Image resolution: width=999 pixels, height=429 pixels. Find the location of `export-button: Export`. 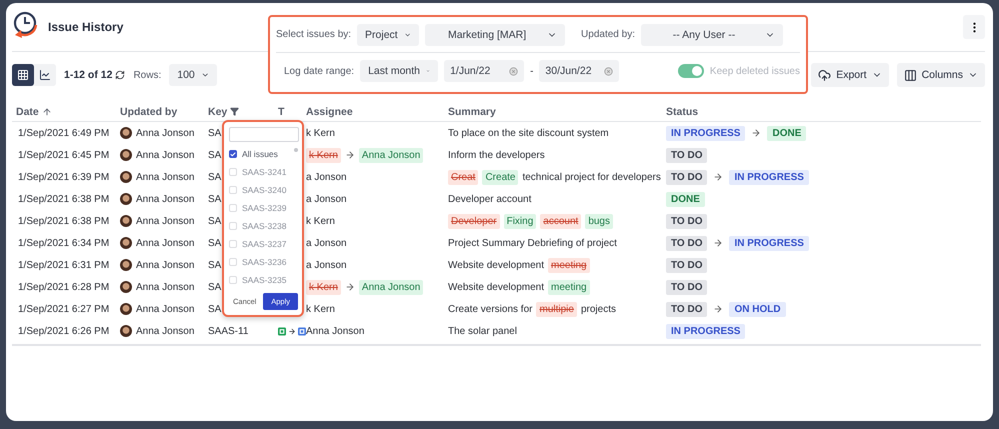

export-button: Export is located at coordinates (850, 75).